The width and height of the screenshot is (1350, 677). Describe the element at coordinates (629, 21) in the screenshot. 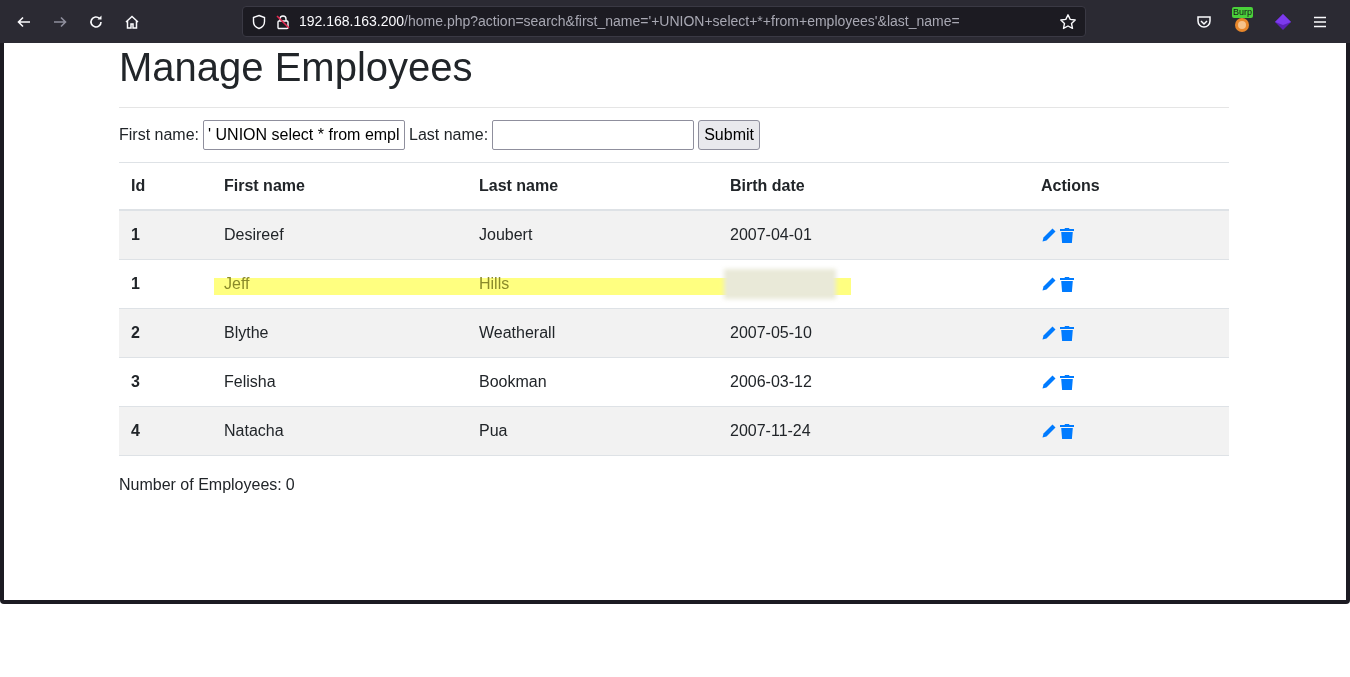

I see `url-text: 192.168.163.200/home.php?action=search&first_name='+UNION+select+*+from+employees'&last_name=` at that location.